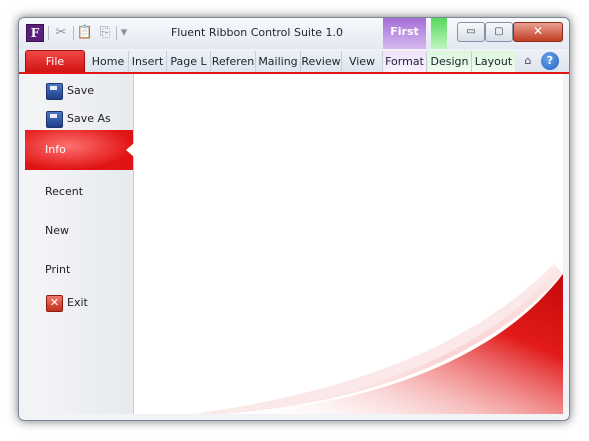 Image resolution: width=589 pixels, height=441 pixels. I want to click on backstage-item-label: Save As, so click(89, 118).